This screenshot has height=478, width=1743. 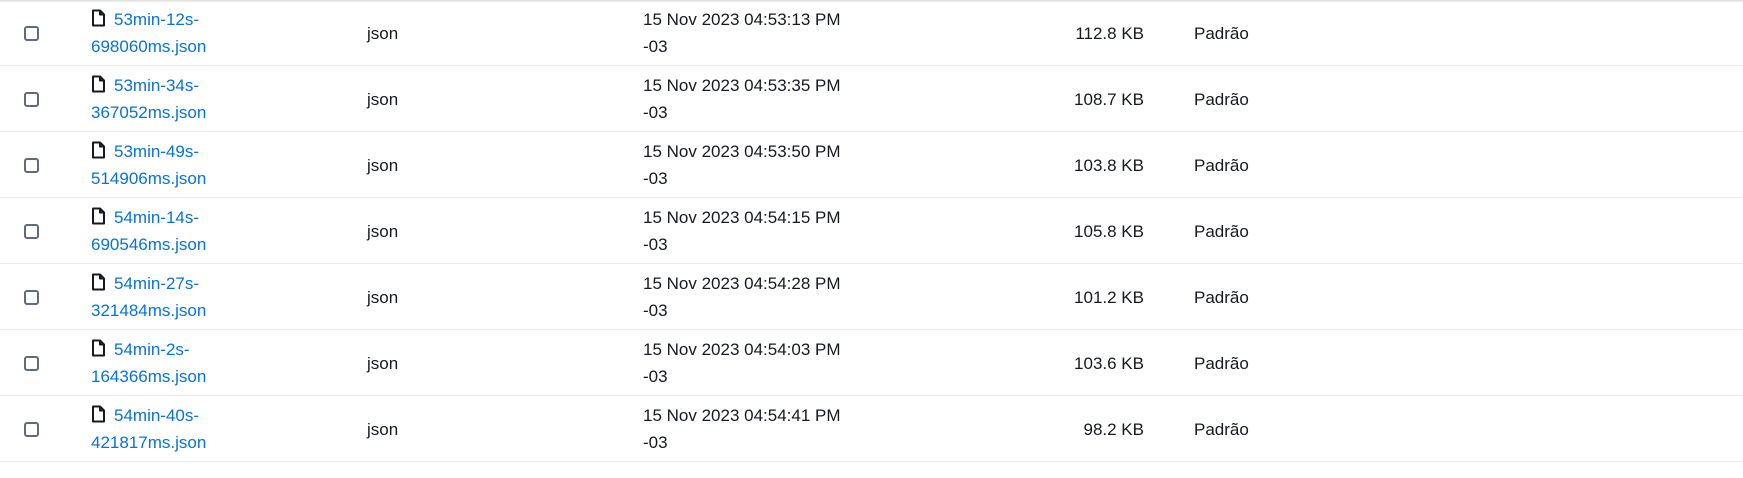 What do you see at coordinates (157, 151) in the screenshot?
I see `object-name-line1: 53min-49s-` at bounding box center [157, 151].